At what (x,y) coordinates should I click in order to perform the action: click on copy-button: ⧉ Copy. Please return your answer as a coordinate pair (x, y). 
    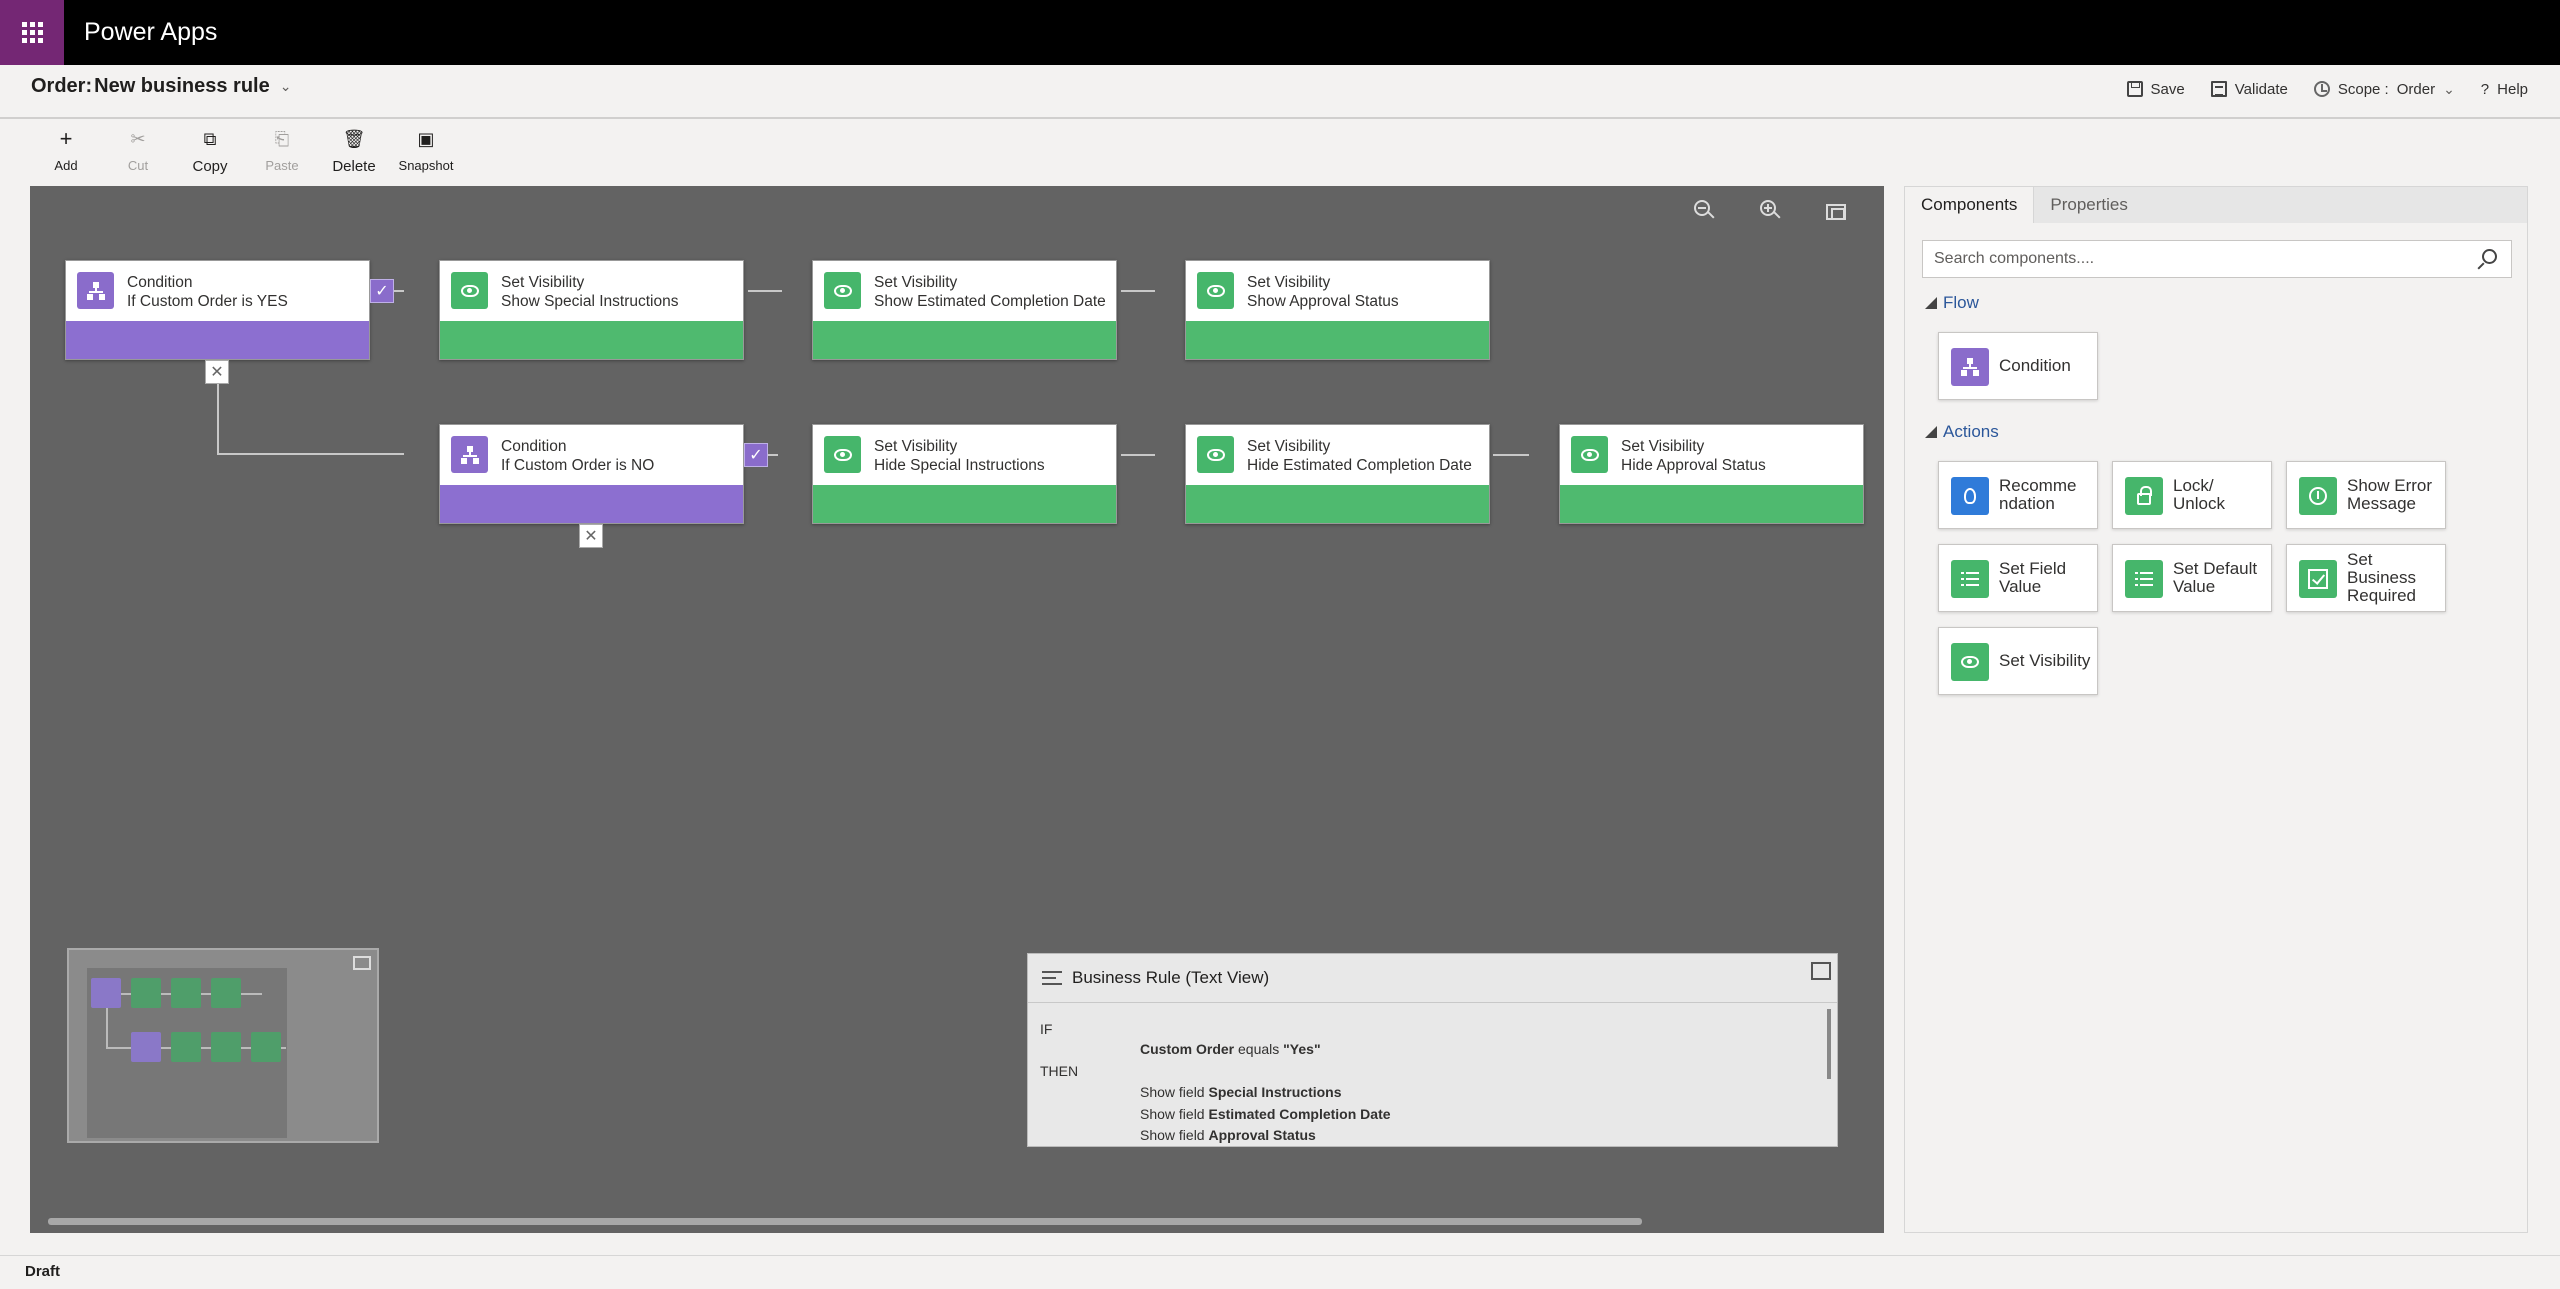
    Looking at the image, I should click on (210, 156).